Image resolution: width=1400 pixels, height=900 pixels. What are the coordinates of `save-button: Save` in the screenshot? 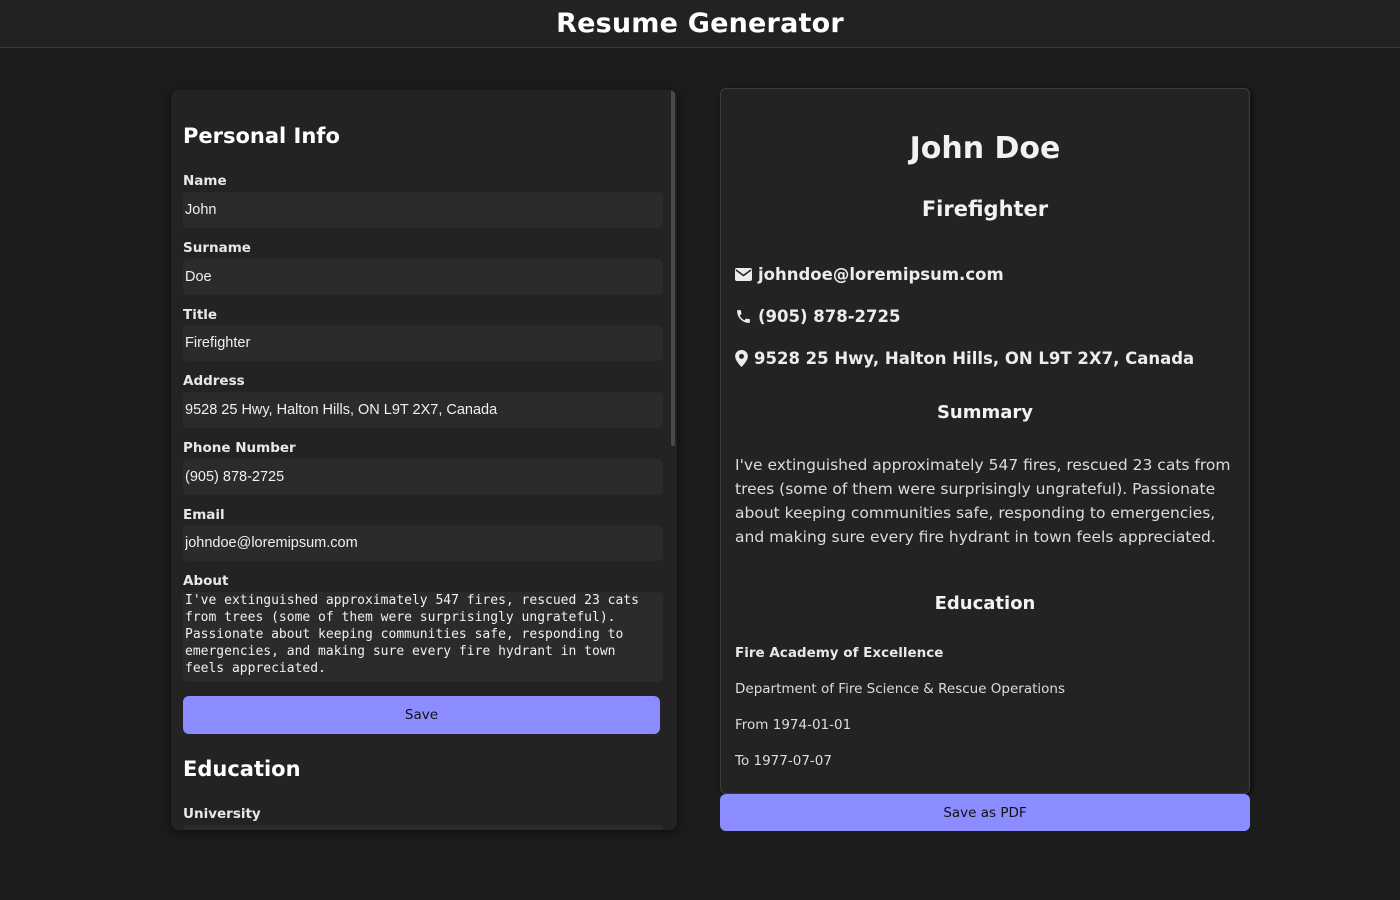 It's located at (421, 715).